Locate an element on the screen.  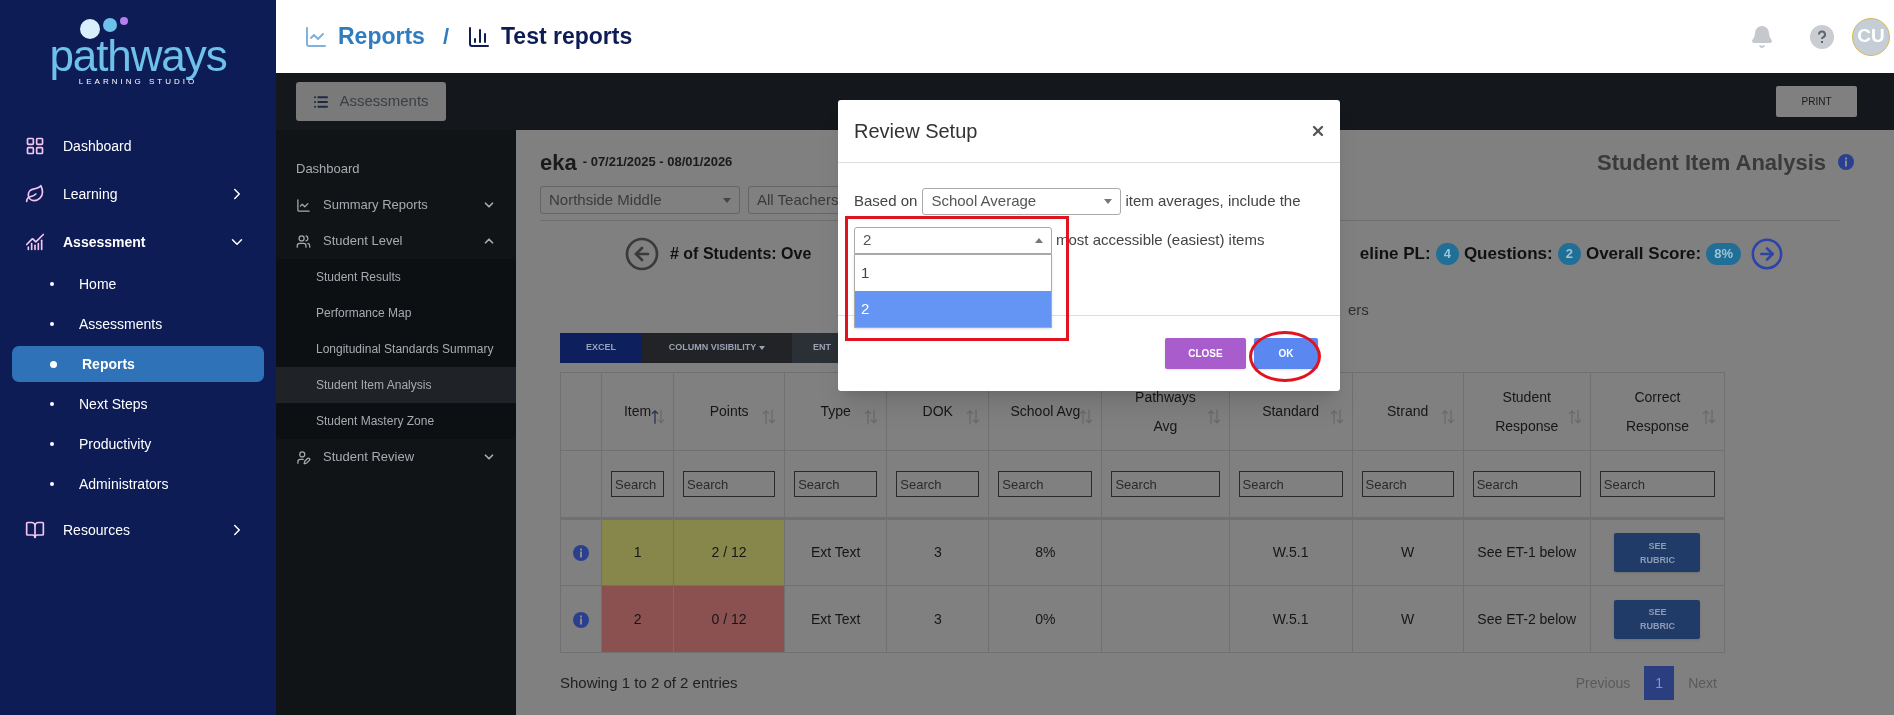
users-icon is located at coordinates (303, 241).